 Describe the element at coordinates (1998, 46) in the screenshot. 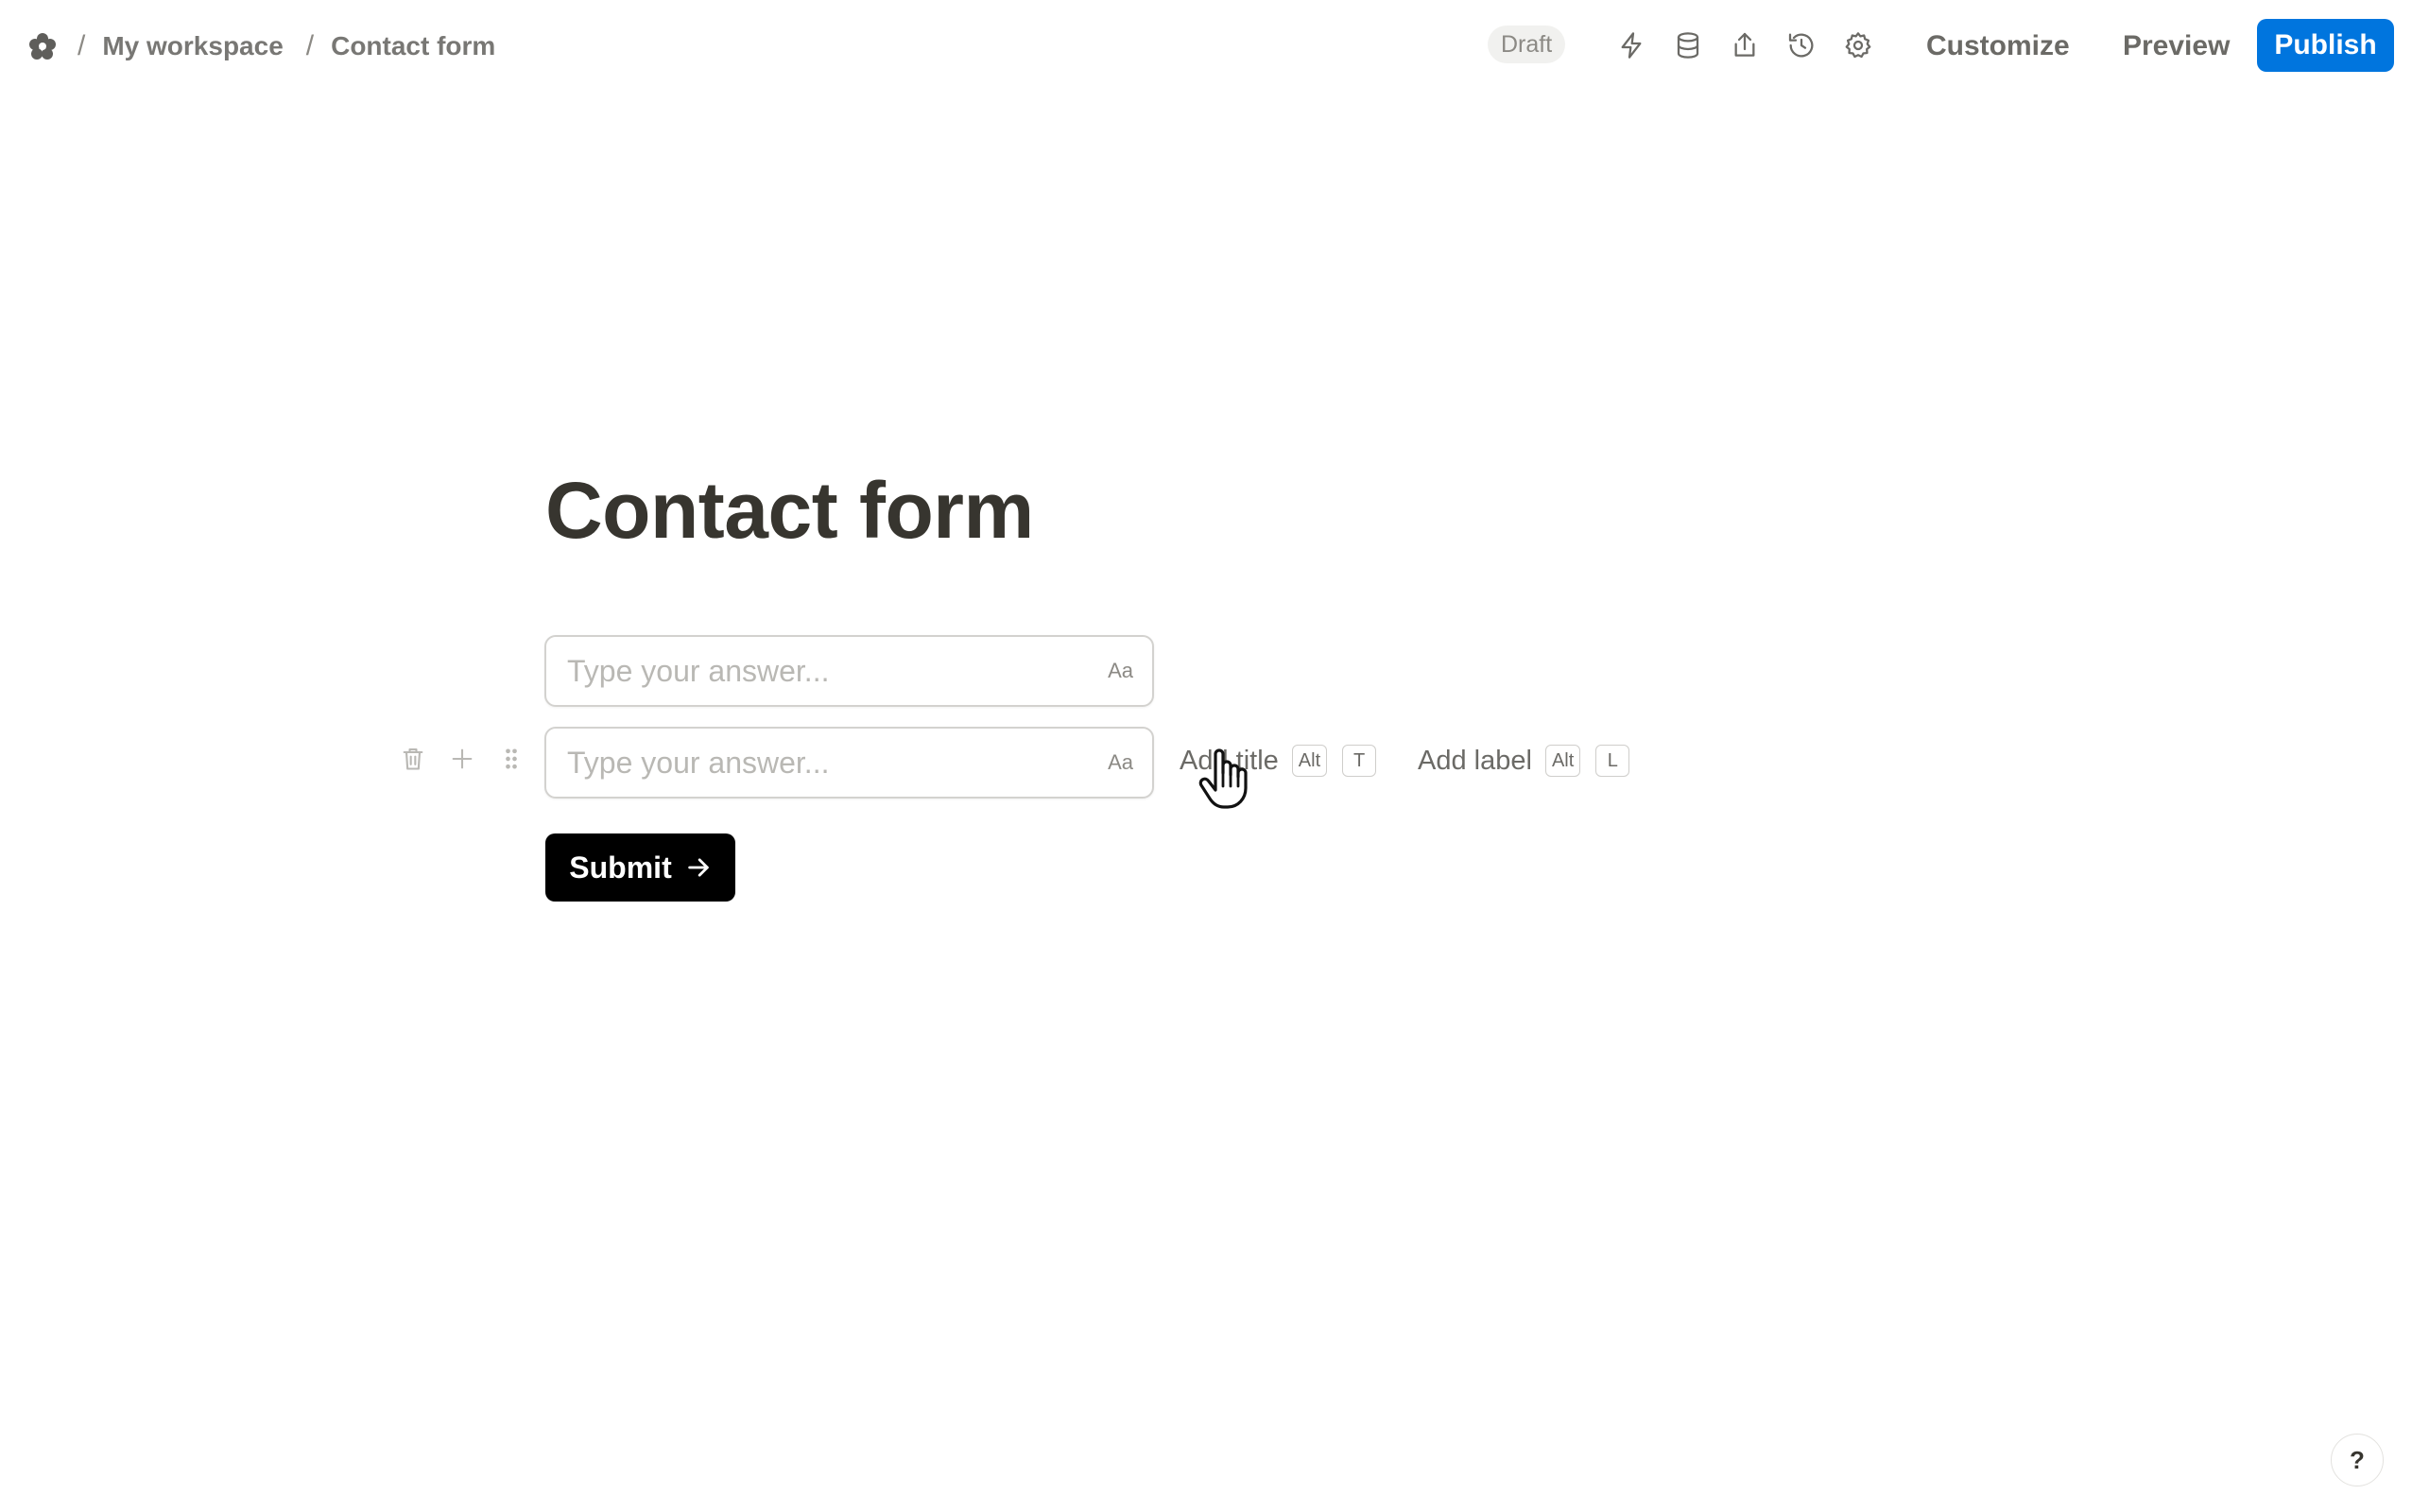

I see `customize-button: Customize` at that location.